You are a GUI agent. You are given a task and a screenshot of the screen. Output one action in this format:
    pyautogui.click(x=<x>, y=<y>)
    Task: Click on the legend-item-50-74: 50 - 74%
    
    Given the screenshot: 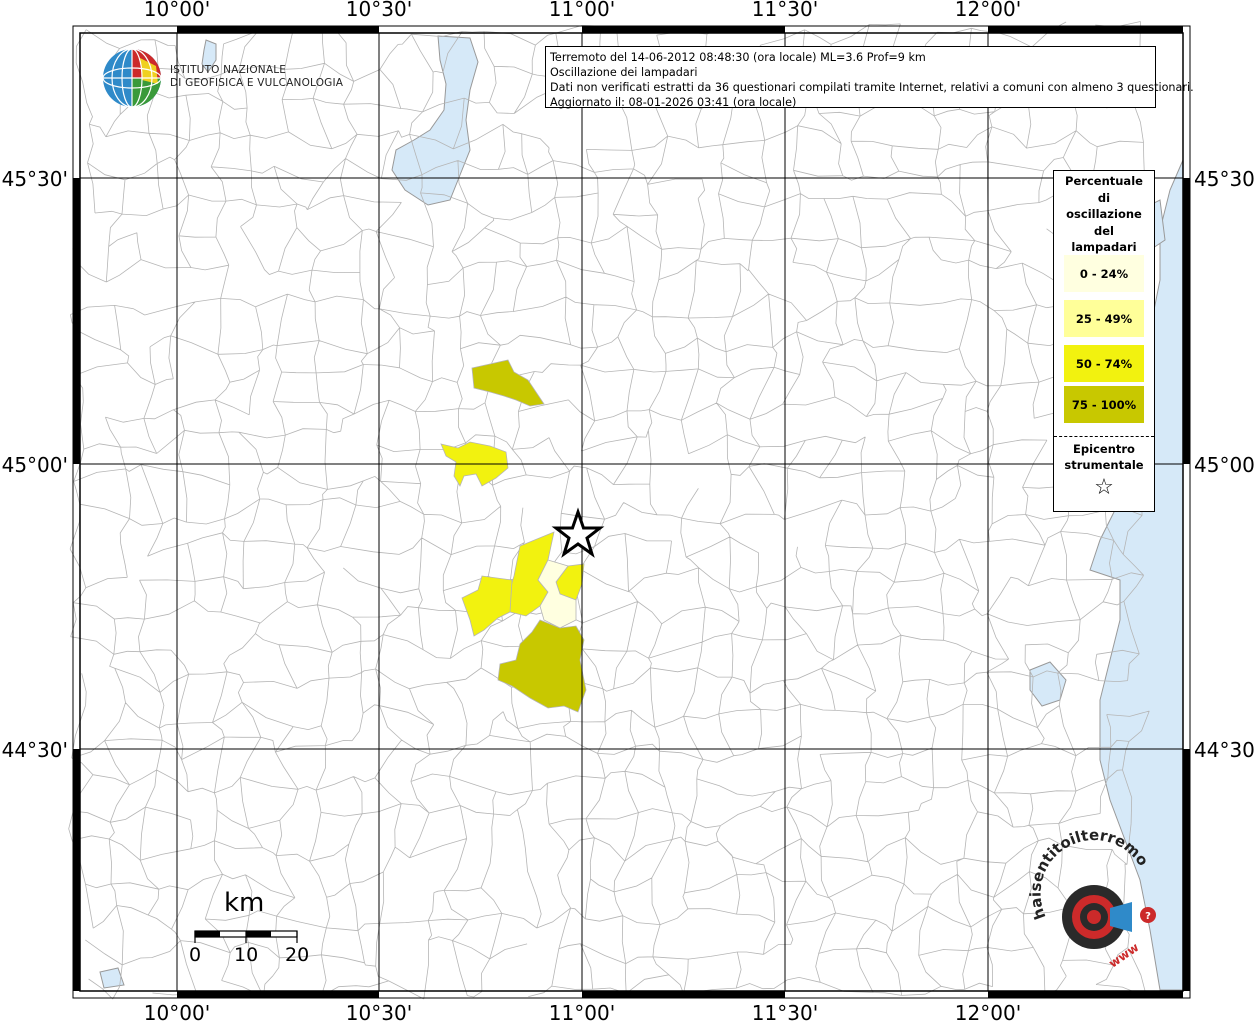 What is the action you would take?
    pyautogui.click(x=1104, y=363)
    